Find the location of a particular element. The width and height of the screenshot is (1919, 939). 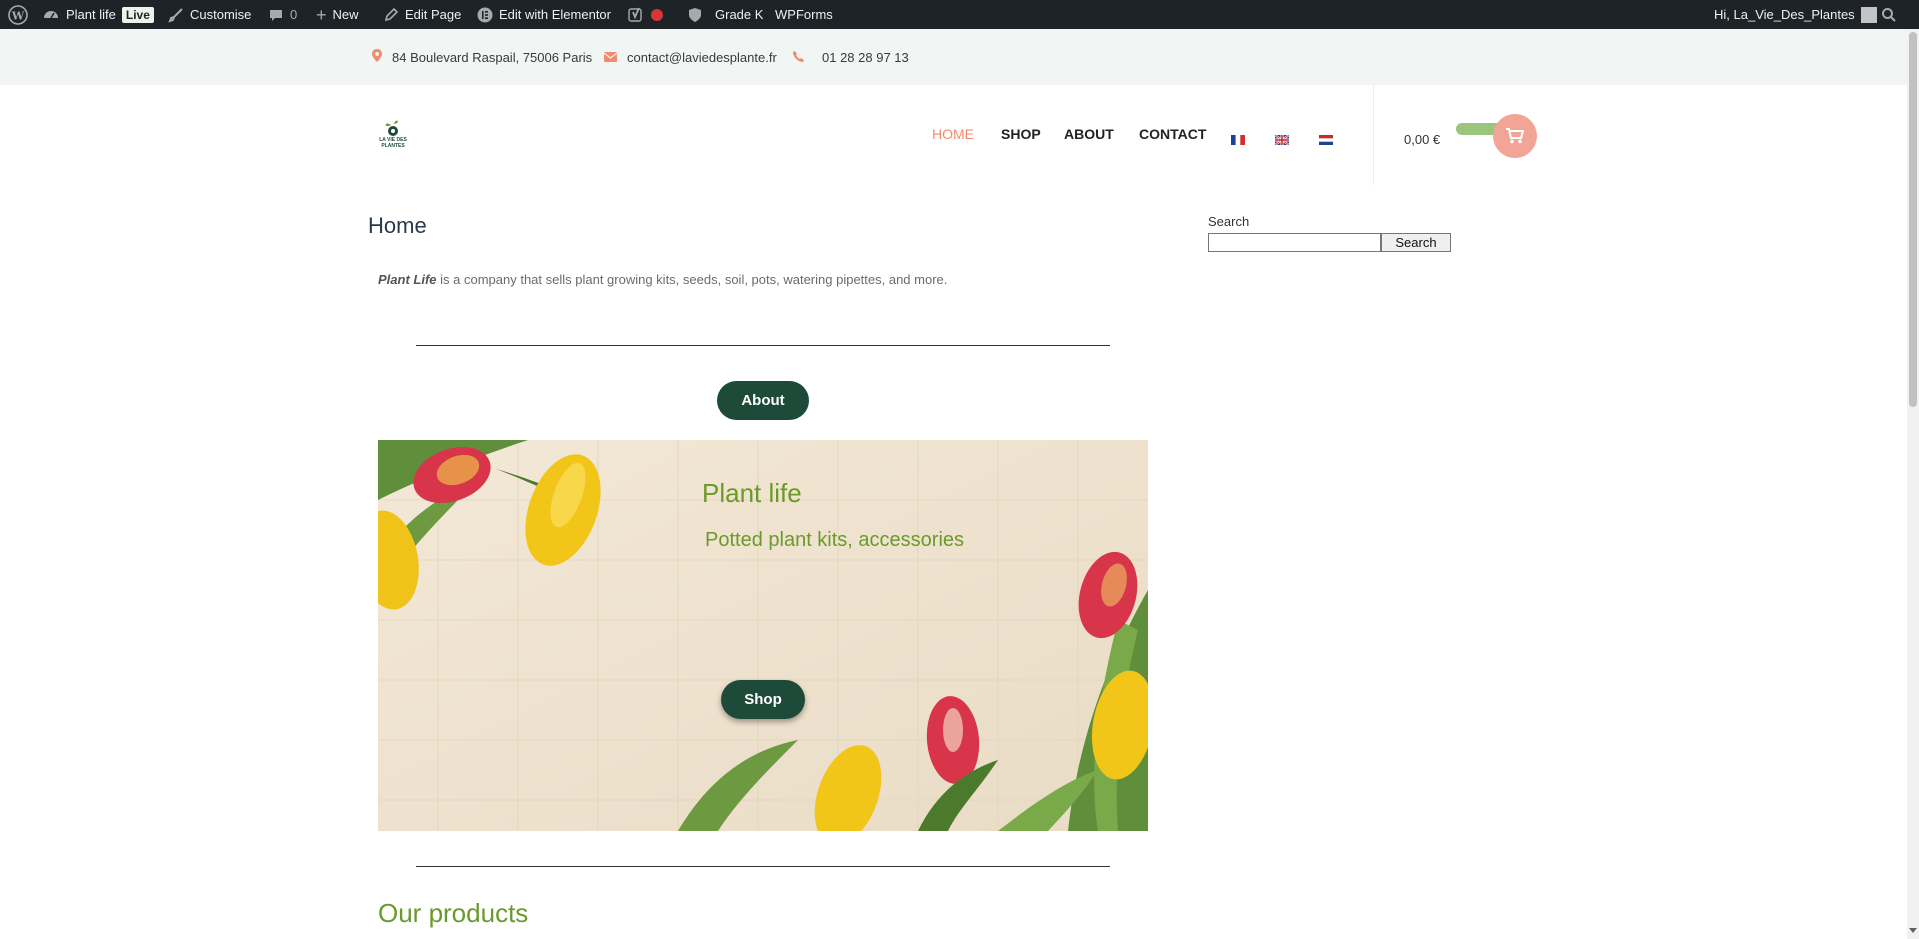

address-item: 84 Boulevard Raspail, 75006 Paris is located at coordinates (482, 57).